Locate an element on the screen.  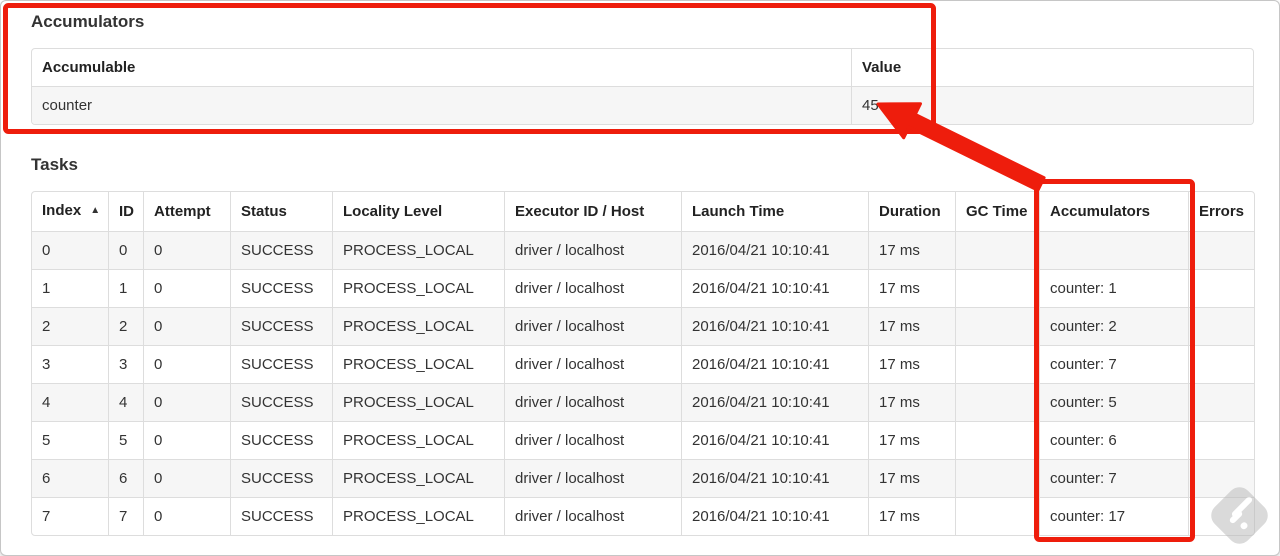
column-header-label: GC Time is located at coordinates (997, 211).